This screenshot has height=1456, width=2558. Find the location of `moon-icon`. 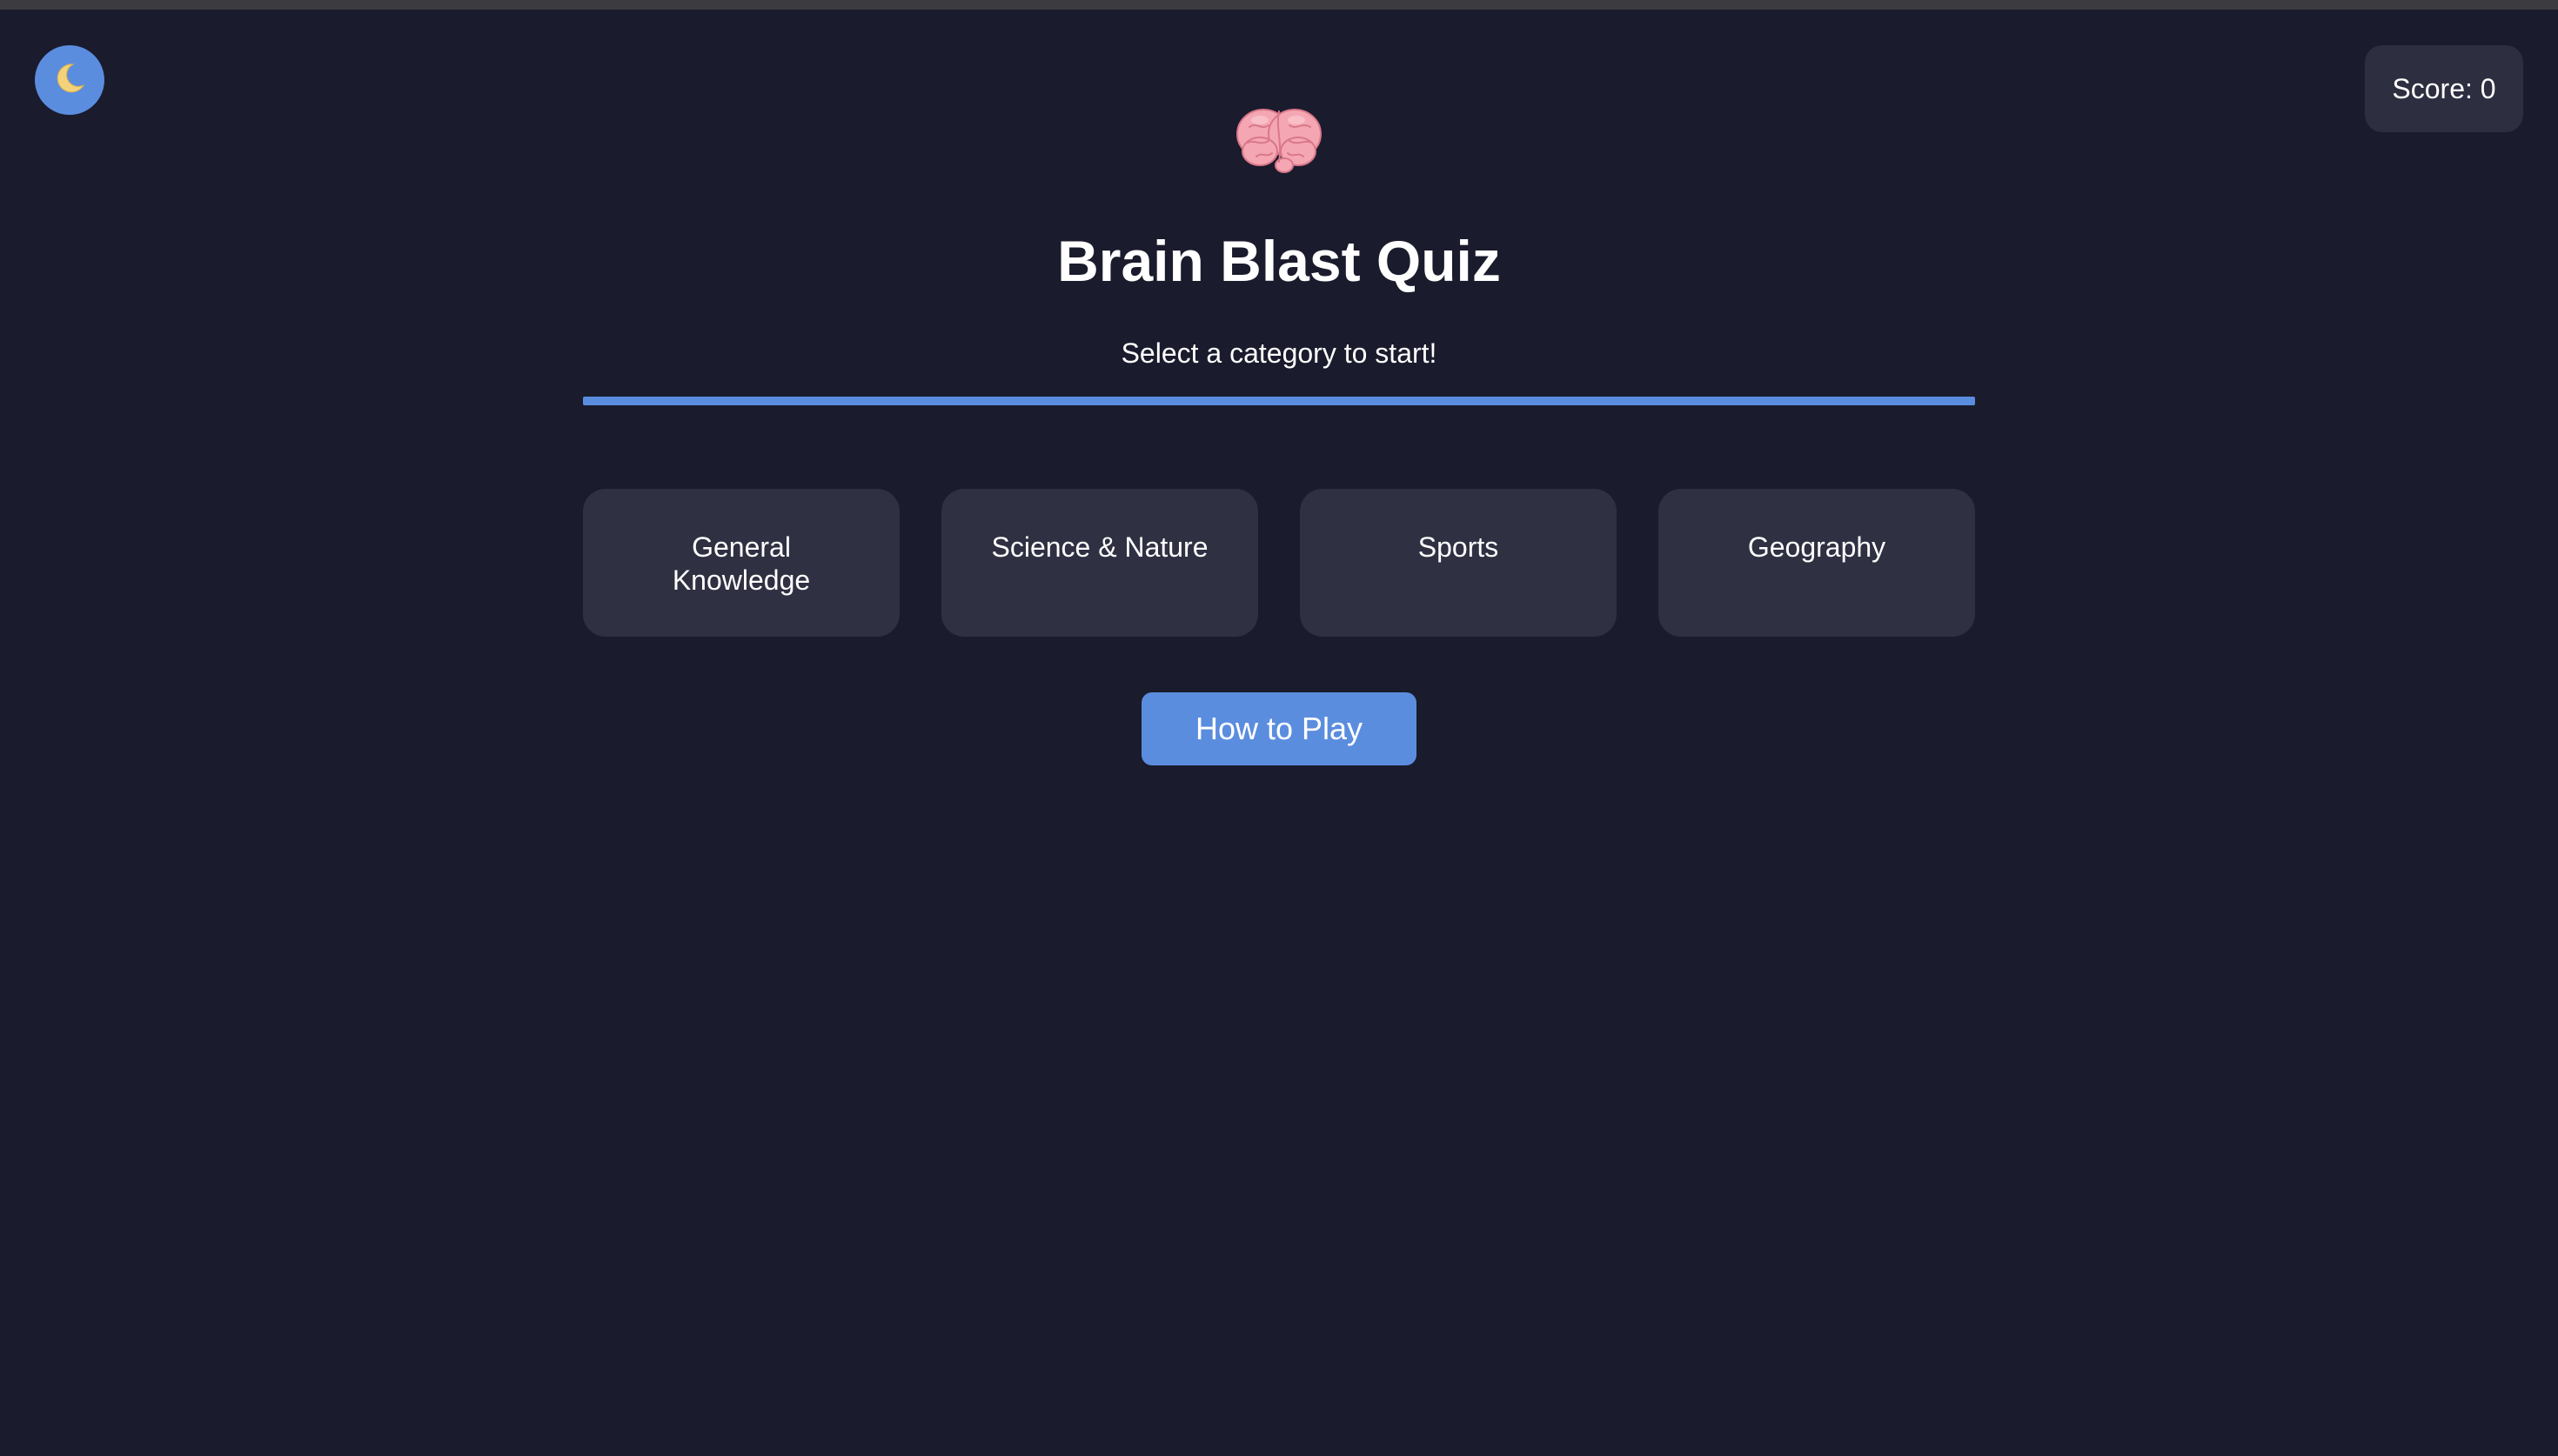

moon-icon is located at coordinates (69, 80).